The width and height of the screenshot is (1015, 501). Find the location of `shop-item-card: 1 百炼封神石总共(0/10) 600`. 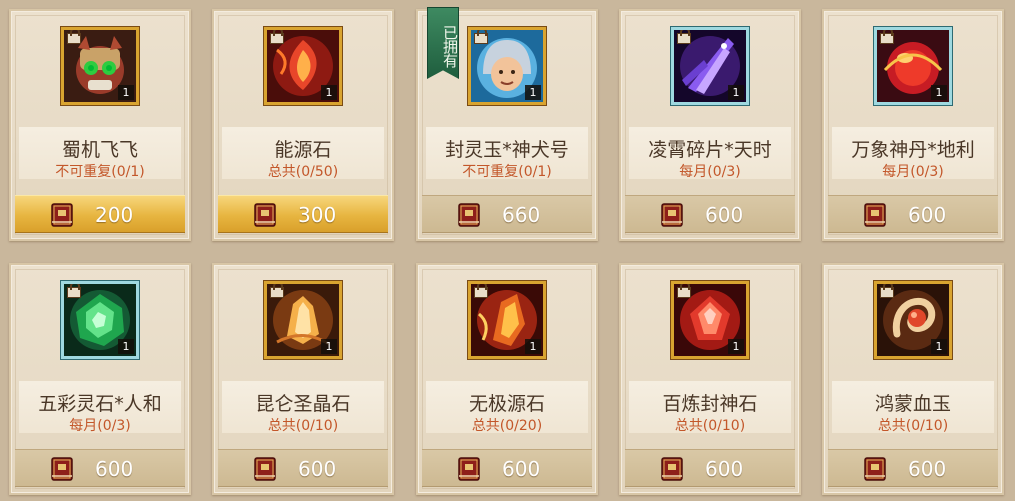

shop-item-card: 1 百炼封神石总共(0/10) 600 is located at coordinates (710, 379).